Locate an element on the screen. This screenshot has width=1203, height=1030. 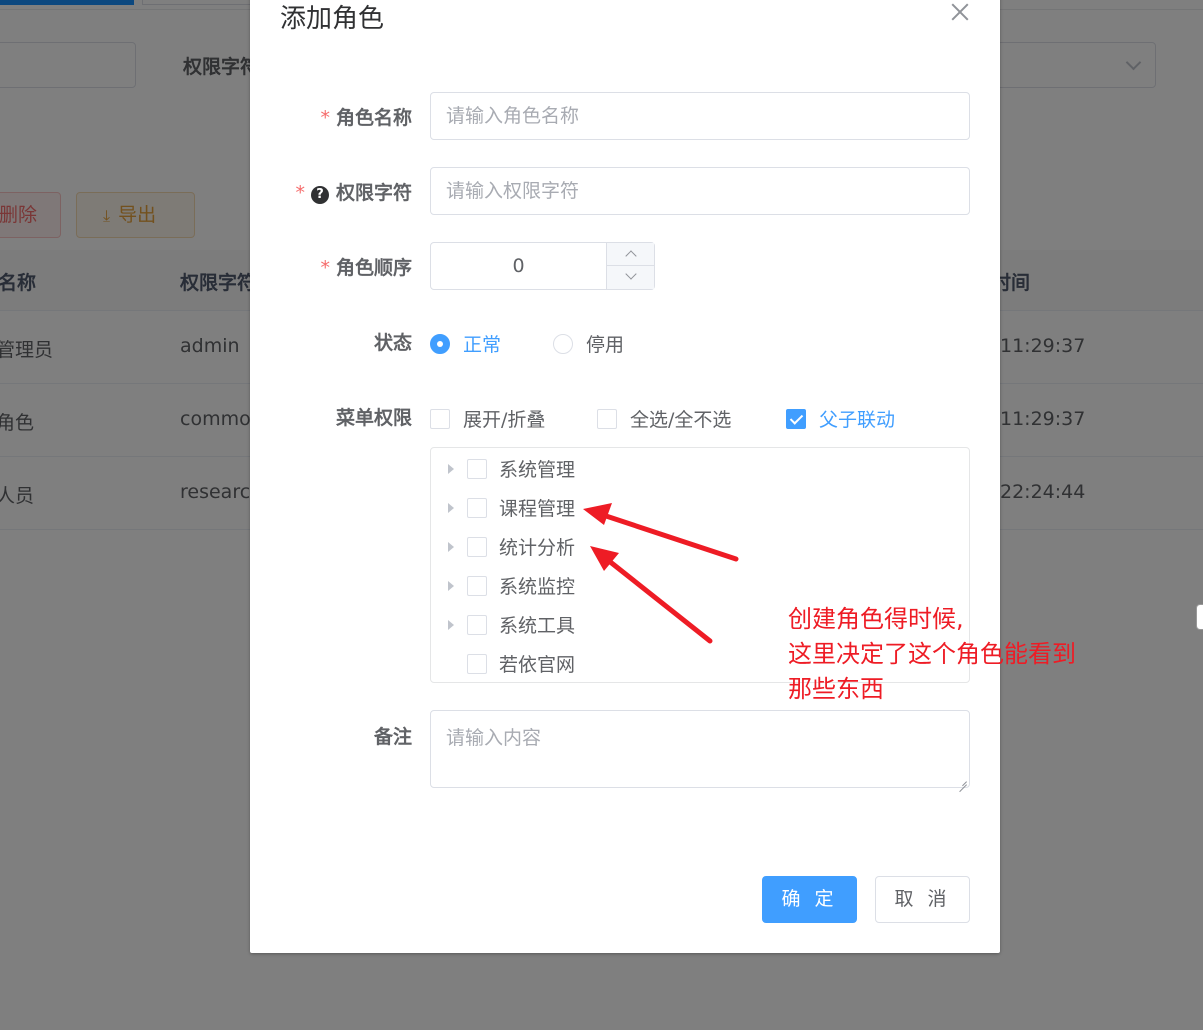
status-radio-normal-label: 正常 is located at coordinates (482, 345).